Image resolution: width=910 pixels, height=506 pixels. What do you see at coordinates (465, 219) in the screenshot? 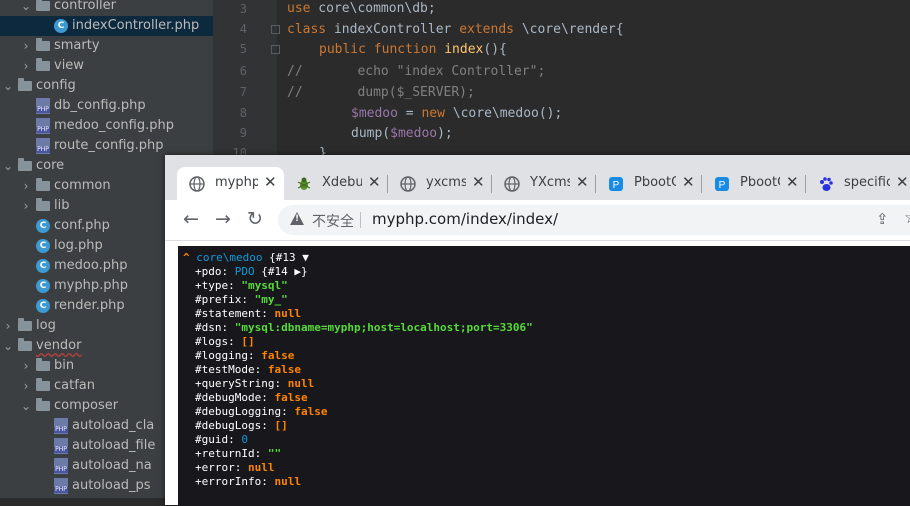
I see `url-text: myphp.com/index/index/` at bounding box center [465, 219].